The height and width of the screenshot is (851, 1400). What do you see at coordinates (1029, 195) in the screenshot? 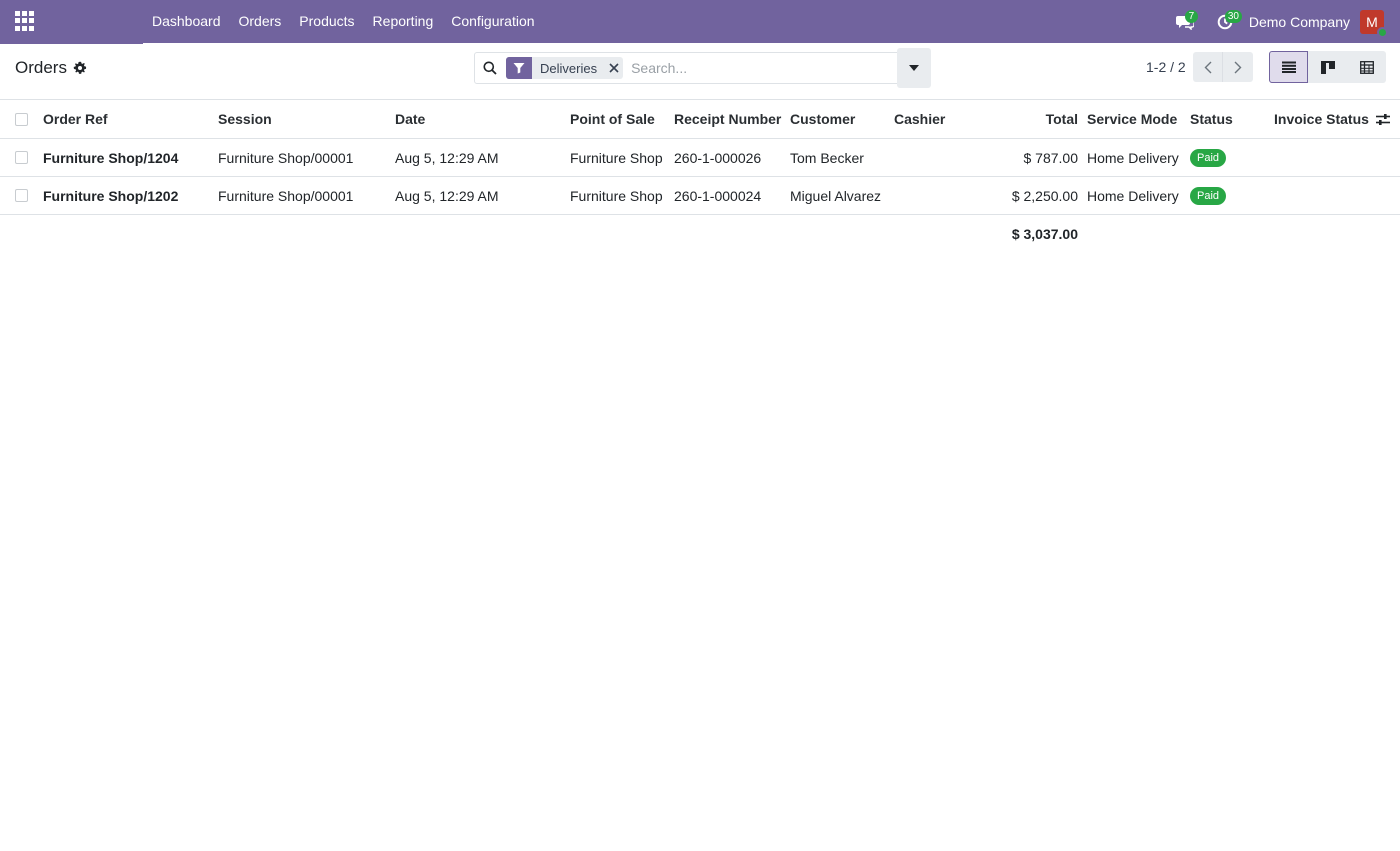
I see `total-cell: $ 2,250.00` at bounding box center [1029, 195].